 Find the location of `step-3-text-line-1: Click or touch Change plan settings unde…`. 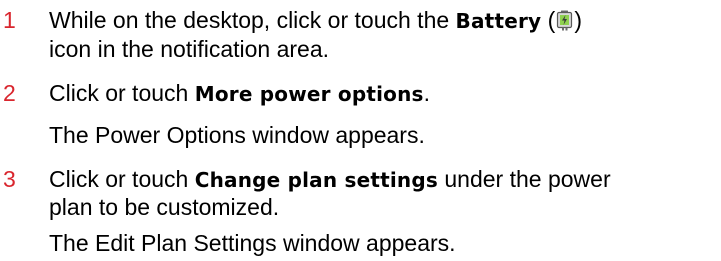

step-3-text-line-1: Click or touch Change plan settings unde… is located at coordinates (330, 180).